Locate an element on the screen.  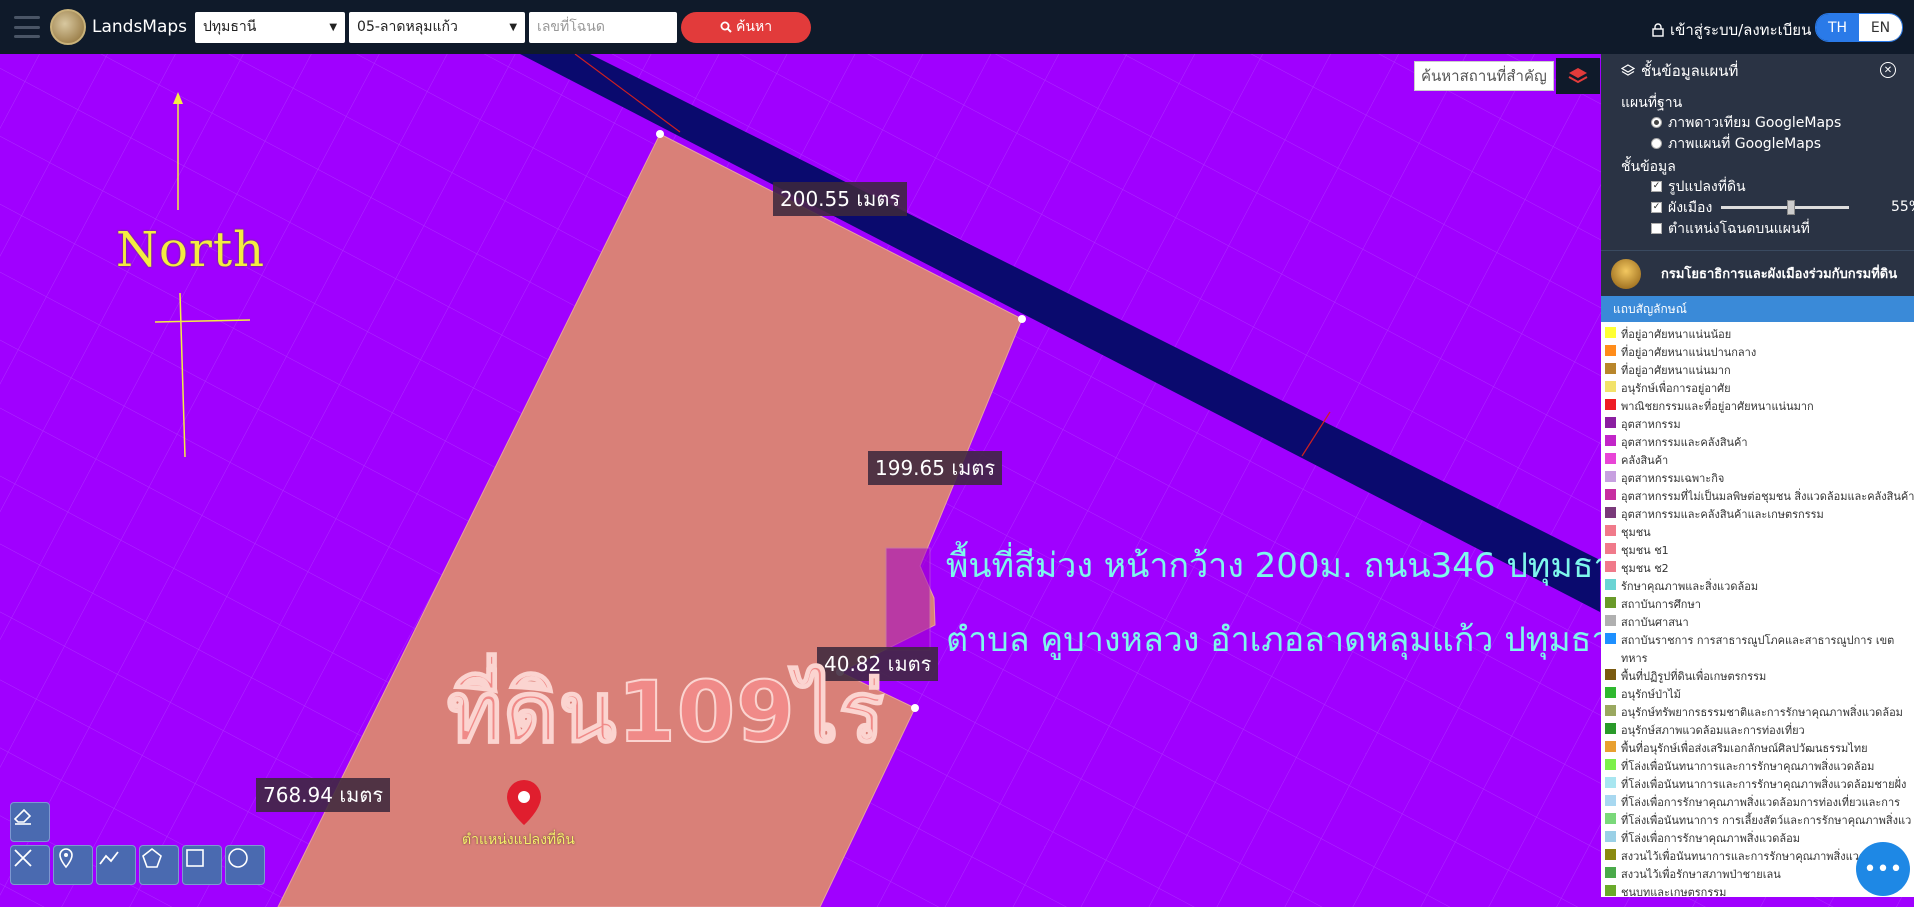
legend-item: อุตสาหกรรมและคลังสินค้าและเกษตรกรรม is located at coordinates (1757, 514).